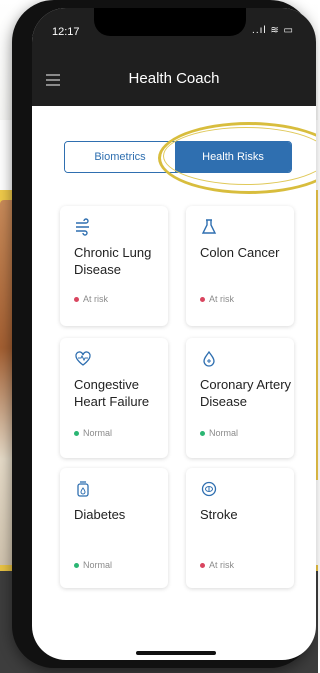 The image size is (320, 673). Describe the element at coordinates (219, 514) in the screenshot. I see `card-title: Stroke` at that location.